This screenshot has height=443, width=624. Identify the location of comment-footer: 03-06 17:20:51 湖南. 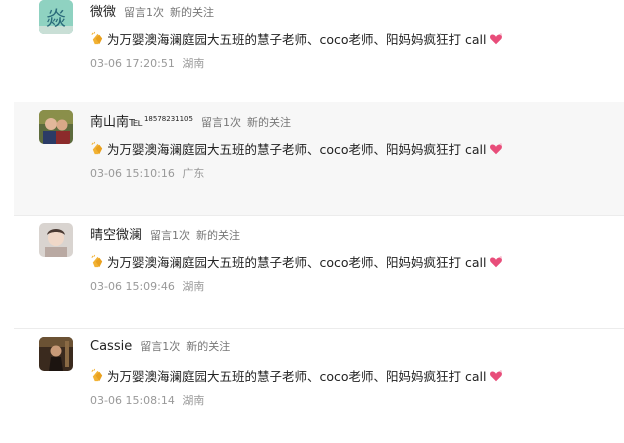
(147, 63).